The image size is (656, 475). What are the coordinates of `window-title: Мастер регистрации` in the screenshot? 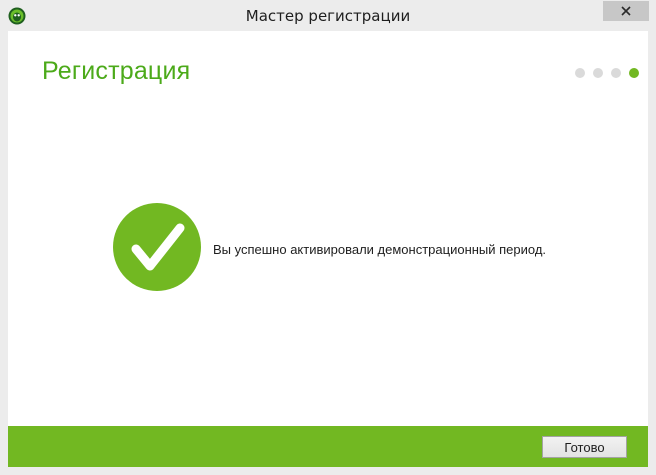 It's located at (328, 16).